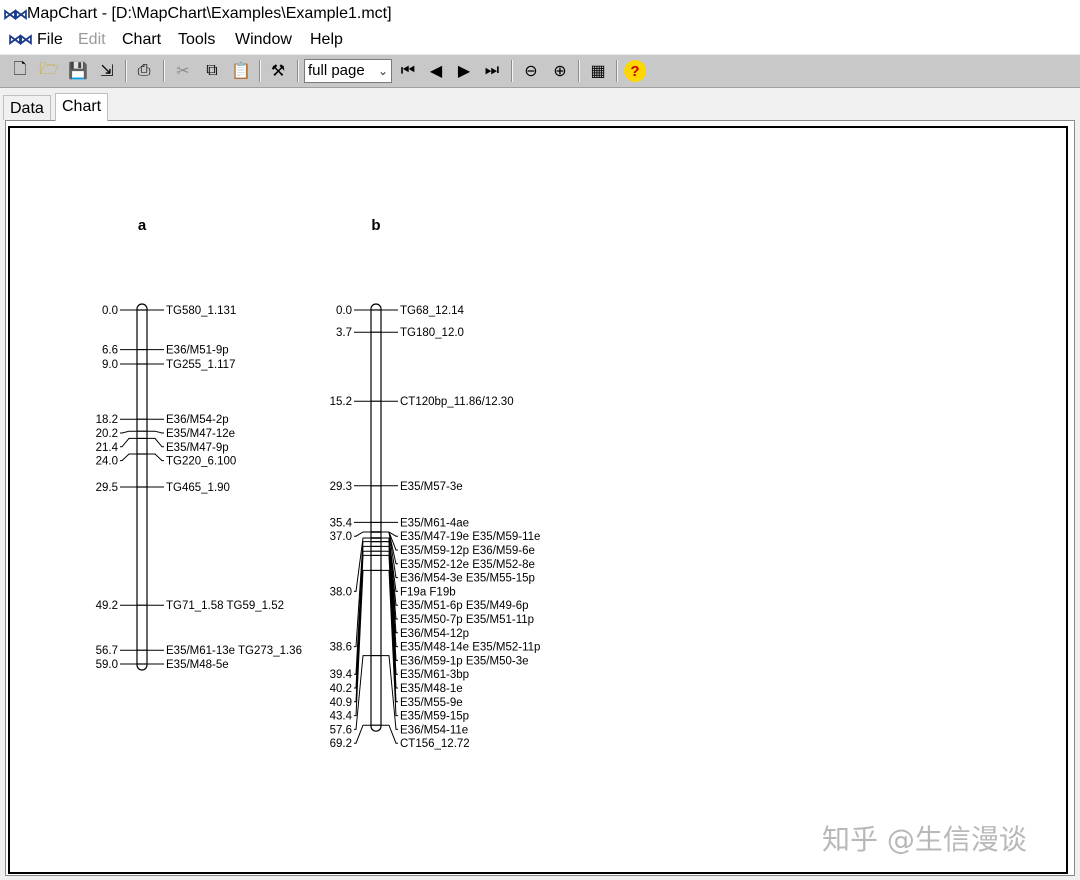 The image size is (1080, 880). Describe the element at coordinates (464, 71) in the screenshot. I see `next-page-icon: ▶` at that location.